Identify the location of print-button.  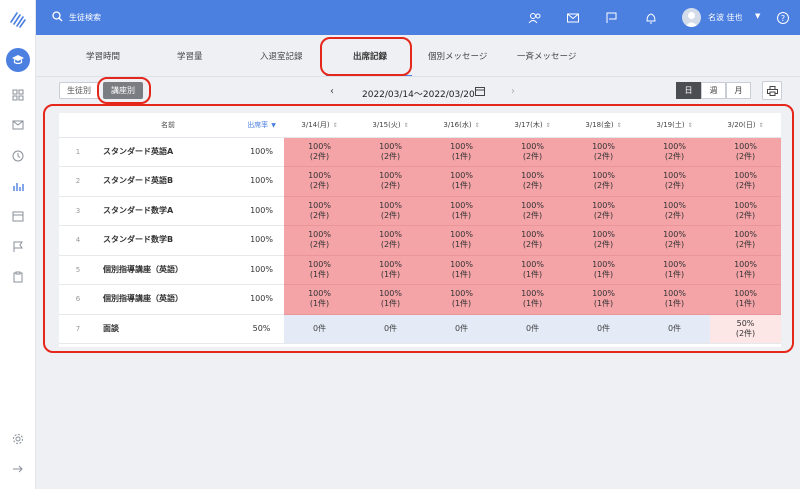
(772, 90).